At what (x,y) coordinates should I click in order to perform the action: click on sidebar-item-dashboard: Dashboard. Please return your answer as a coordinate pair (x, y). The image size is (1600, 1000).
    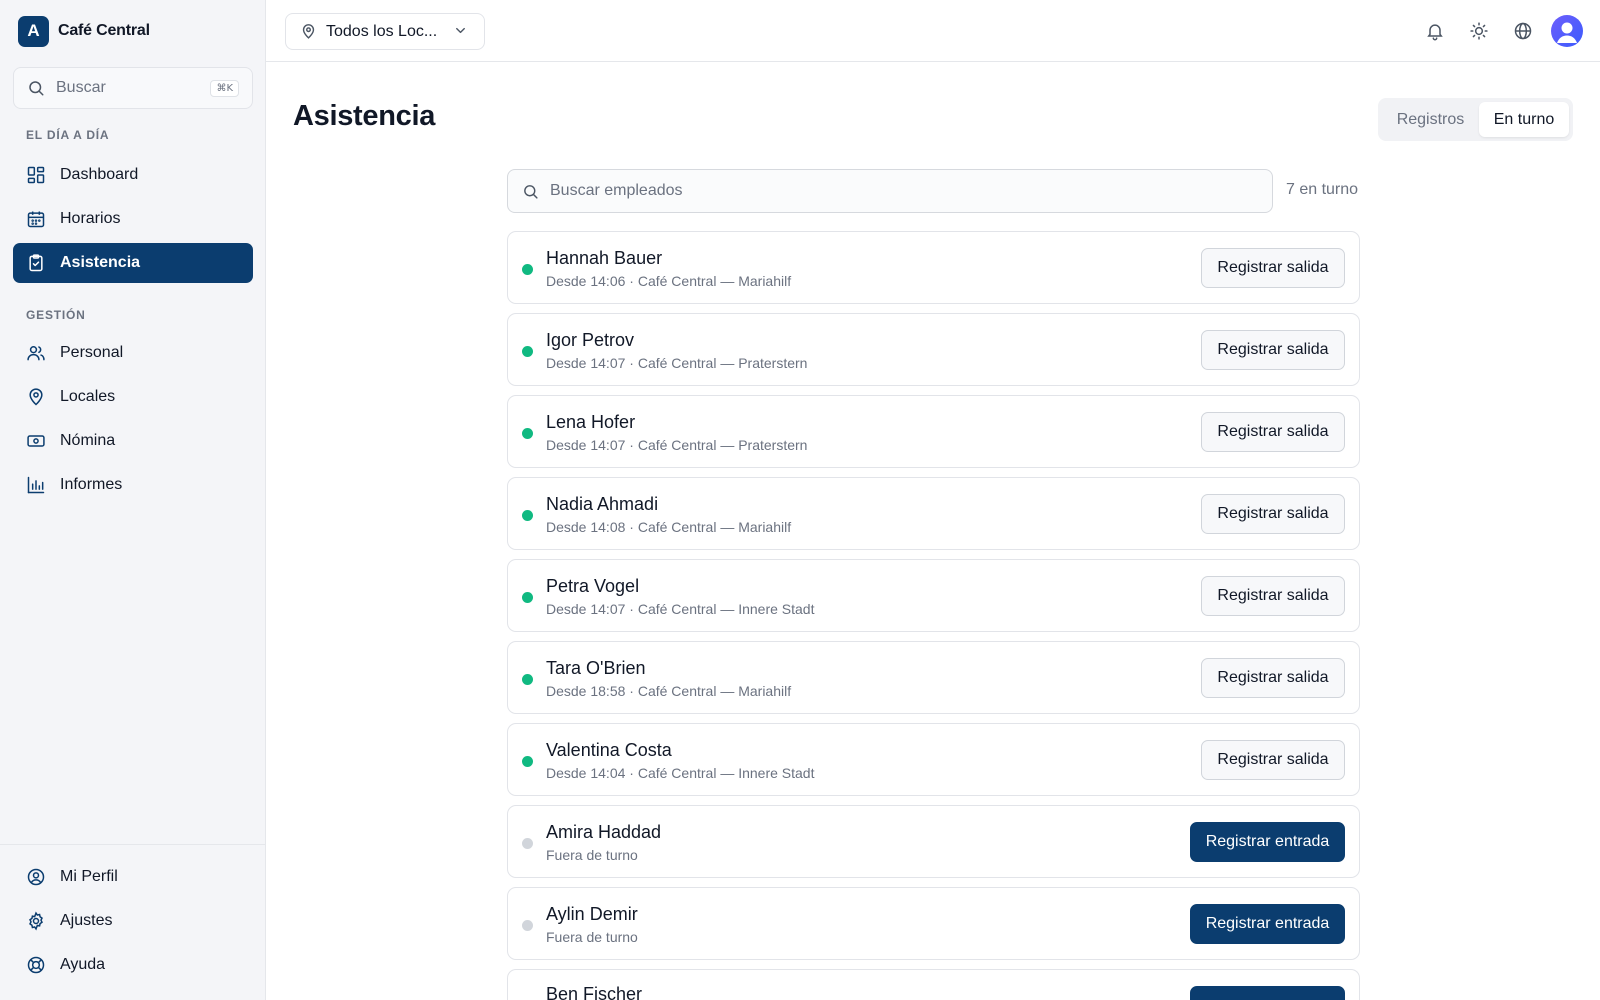
    Looking at the image, I should click on (133, 175).